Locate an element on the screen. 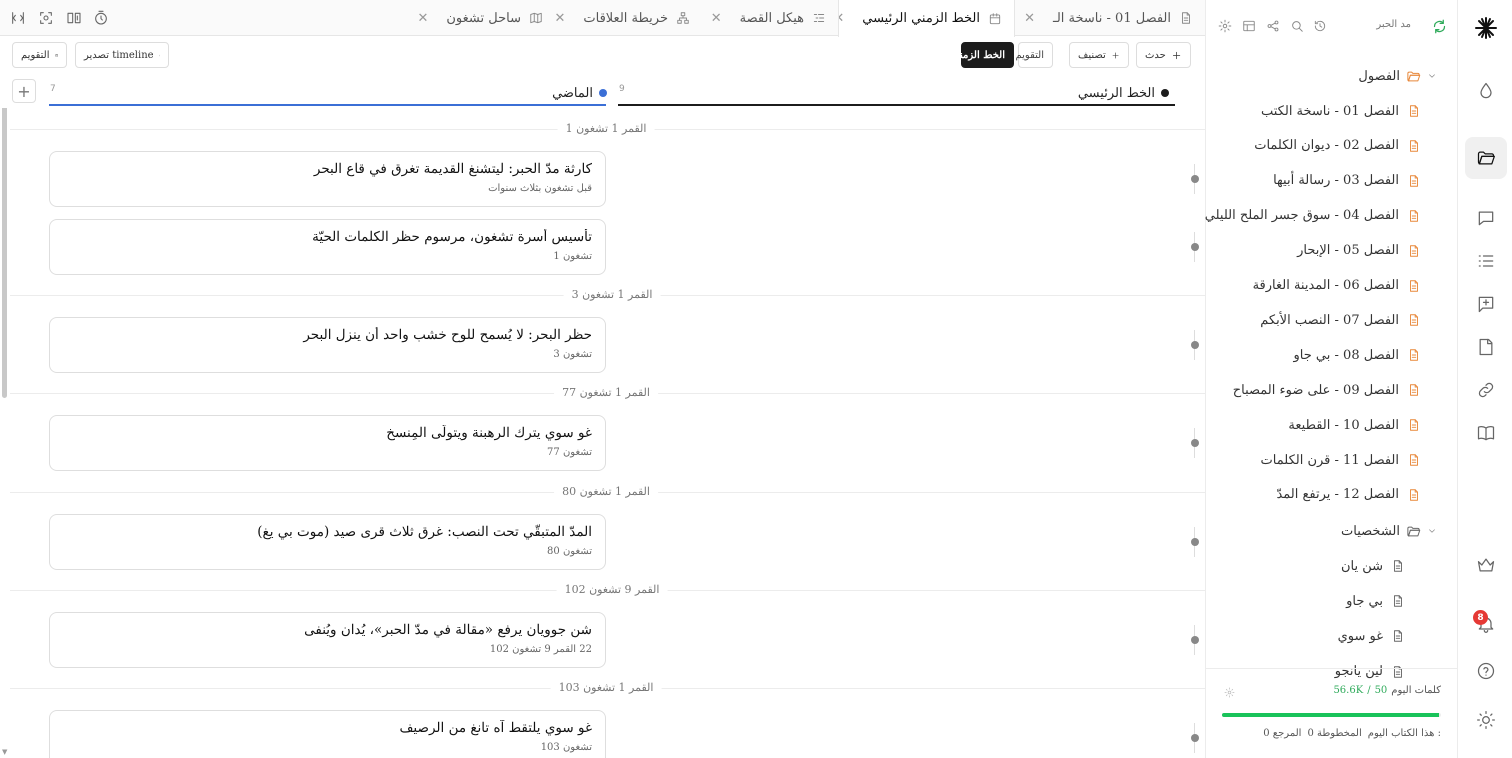 This screenshot has height=758, width=1512. past-track-name: الماضي is located at coordinates (572, 93).